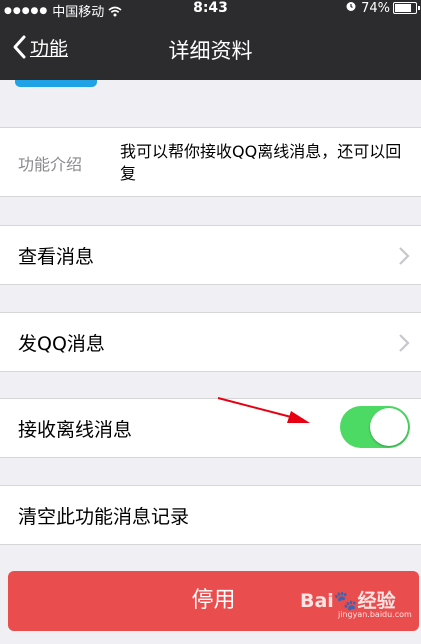 The height and width of the screenshot is (644, 421). Describe the element at coordinates (406, 8) in the screenshot. I see `battery-icon` at that location.